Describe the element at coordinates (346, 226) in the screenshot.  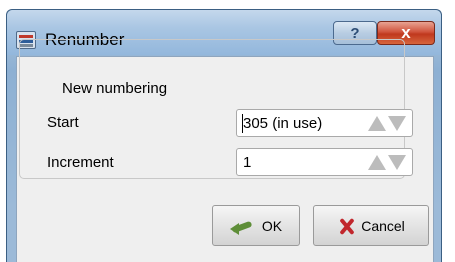
I see `red-x-icon` at that location.